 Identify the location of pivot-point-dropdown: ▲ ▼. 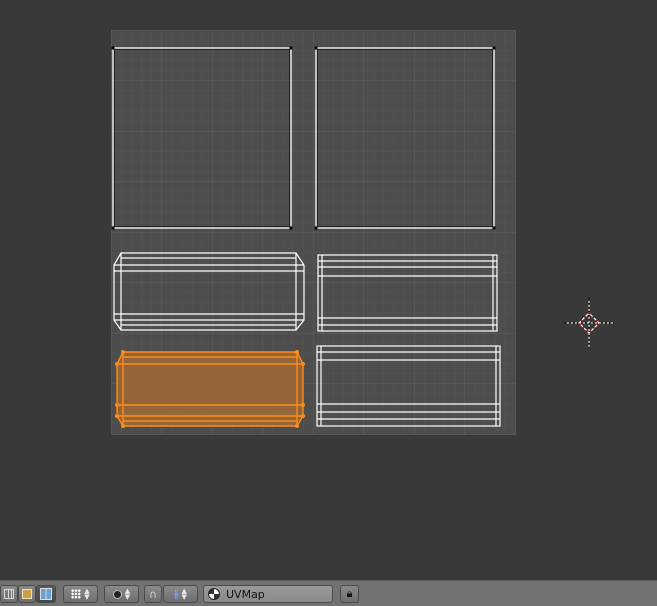
(80, 594).